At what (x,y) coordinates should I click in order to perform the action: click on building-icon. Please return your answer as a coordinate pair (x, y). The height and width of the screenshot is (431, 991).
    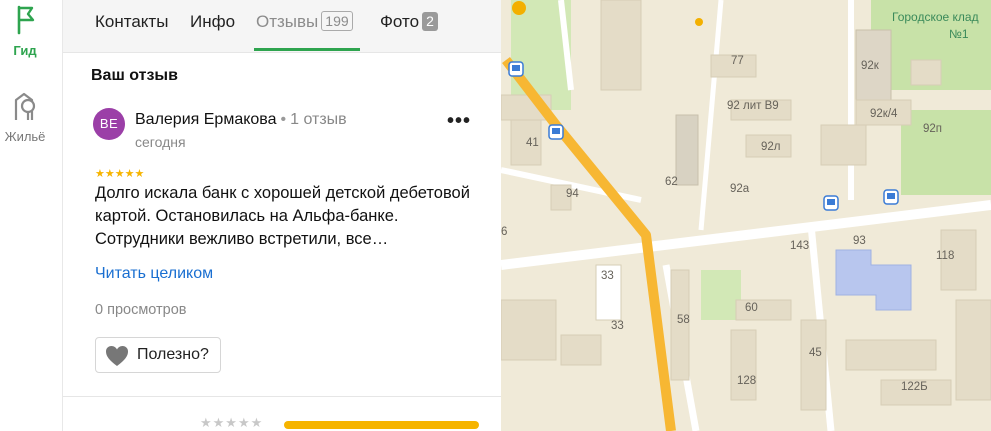
    Looking at the image, I should click on (25, 109).